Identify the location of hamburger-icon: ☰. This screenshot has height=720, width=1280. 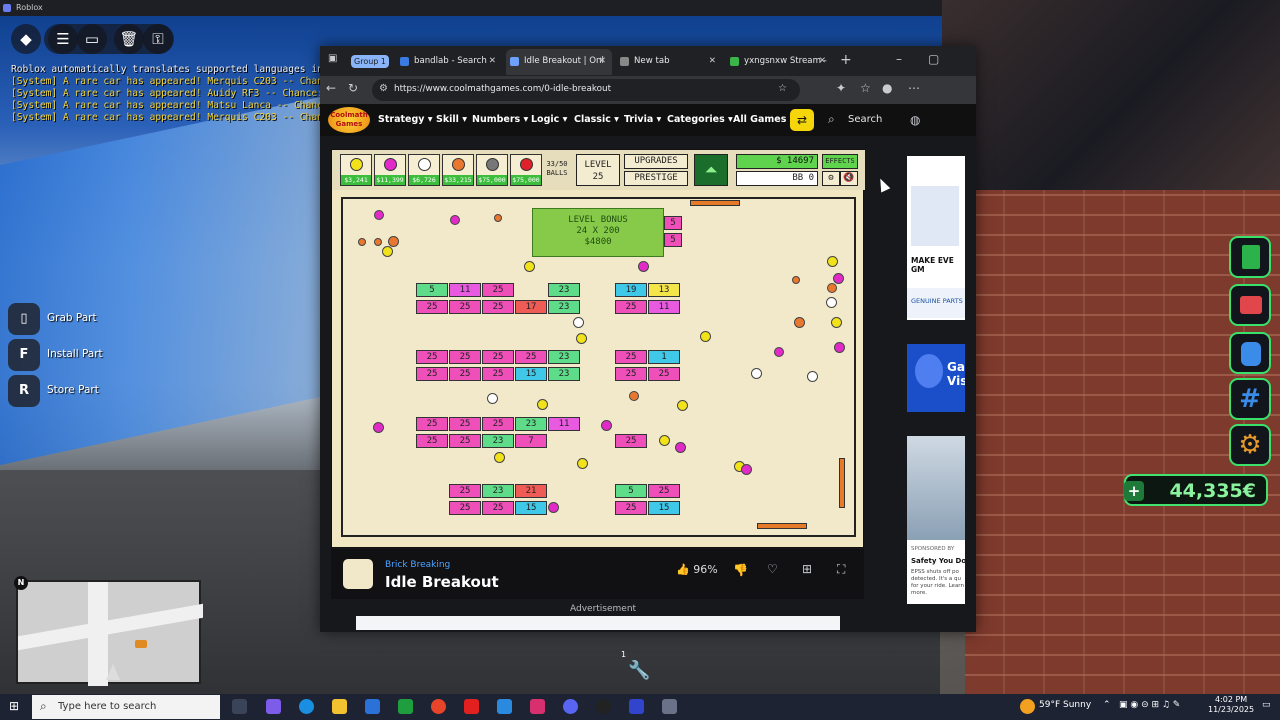
(63, 39).